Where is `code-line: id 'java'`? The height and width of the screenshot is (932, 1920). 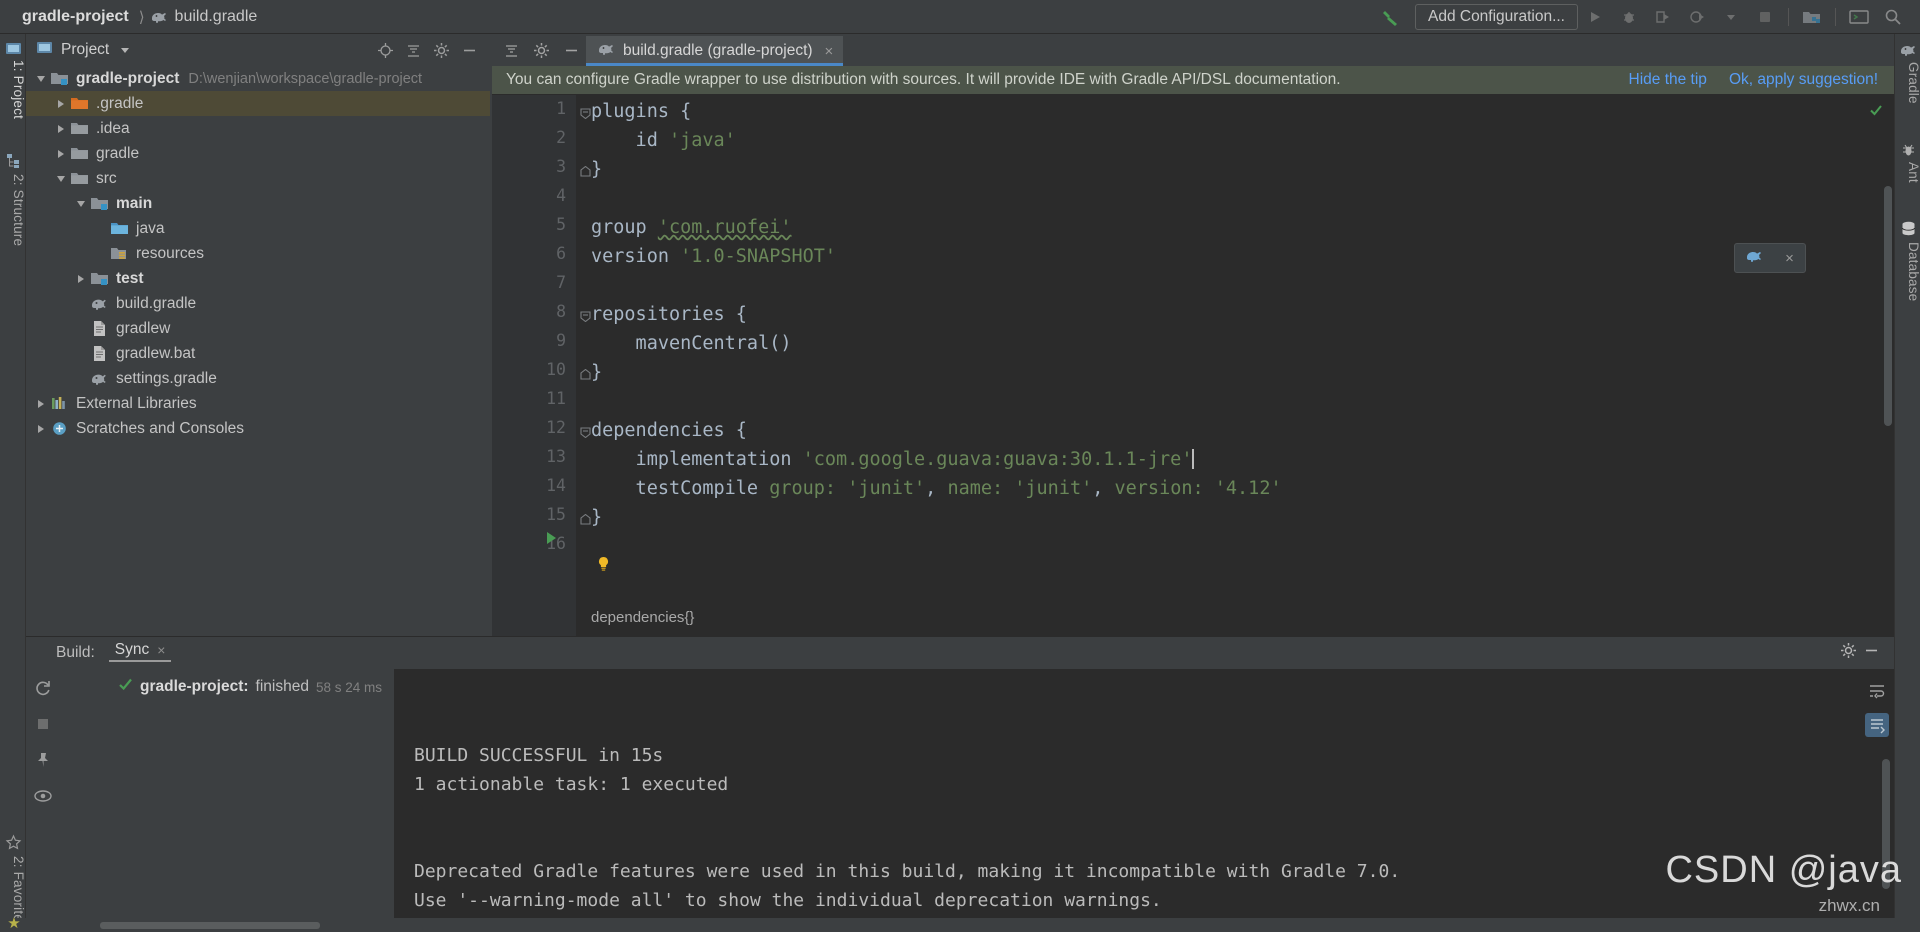
code-line: id 'java' is located at coordinates (1241, 140).